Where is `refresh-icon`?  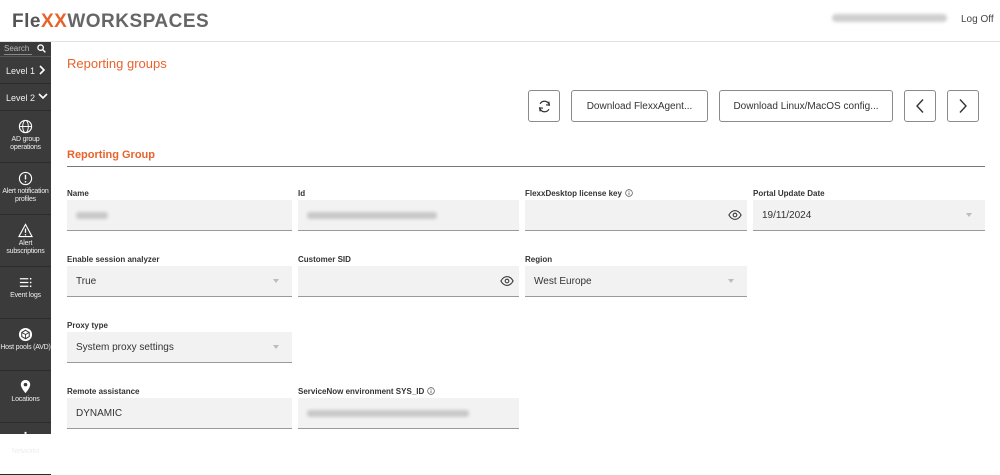
refresh-icon is located at coordinates (544, 106).